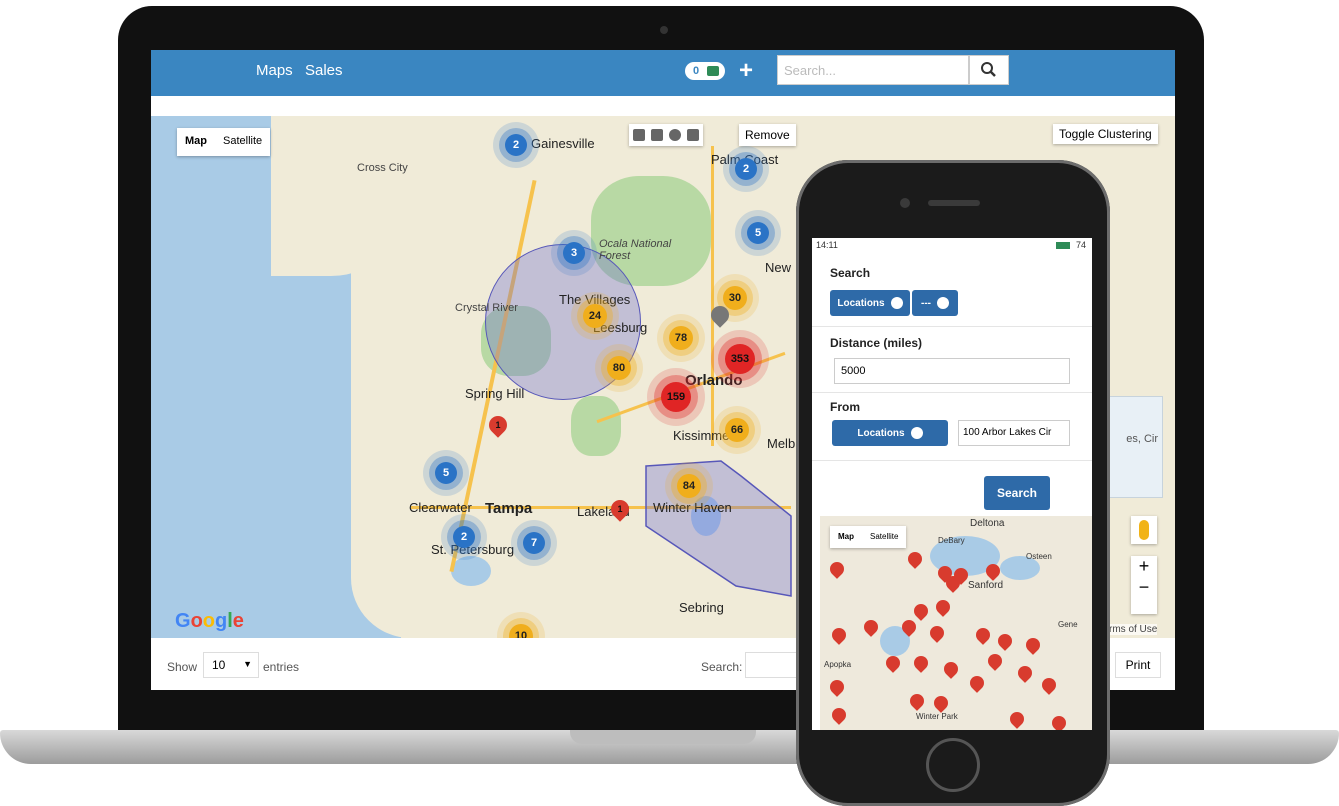 The height and width of the screenshot is (806, 1339). What do you see at coordinates (619, 368) in the screenshot?
I see `map-cluster: 80` at bounding box center [619, 368].